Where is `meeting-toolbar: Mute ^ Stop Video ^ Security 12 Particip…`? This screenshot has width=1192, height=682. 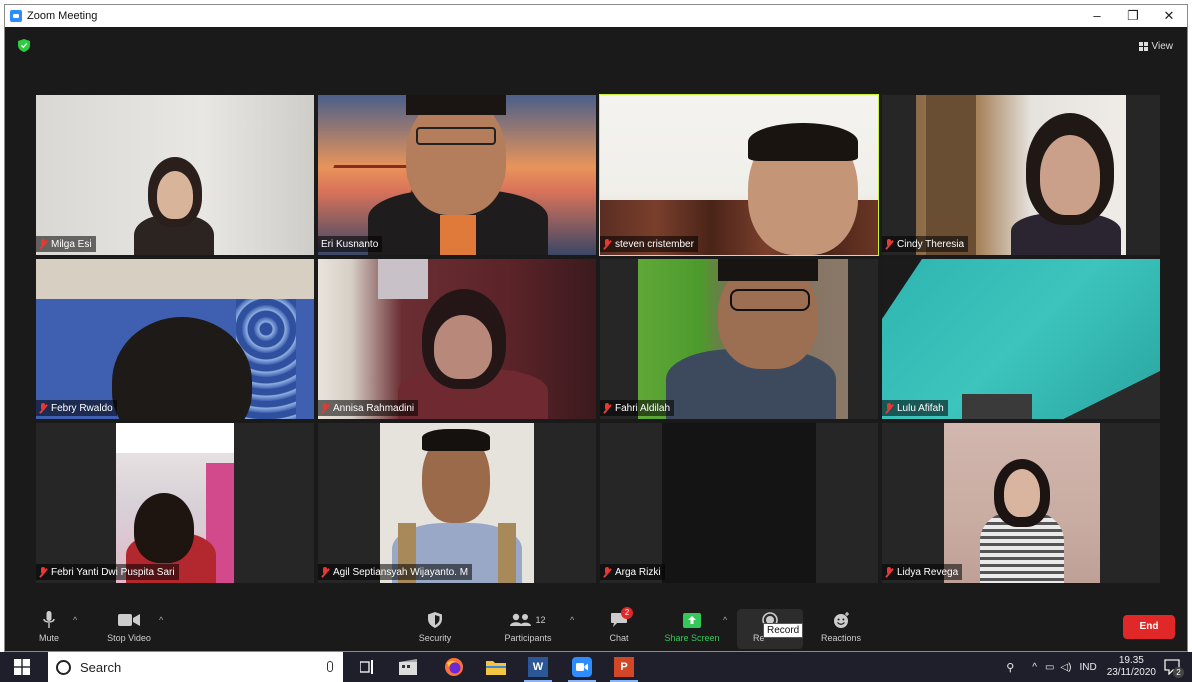 meeting-toolbar: Mute ^ Stop Video ^ Security 12 Particip… is located at coordinates (596, 628).